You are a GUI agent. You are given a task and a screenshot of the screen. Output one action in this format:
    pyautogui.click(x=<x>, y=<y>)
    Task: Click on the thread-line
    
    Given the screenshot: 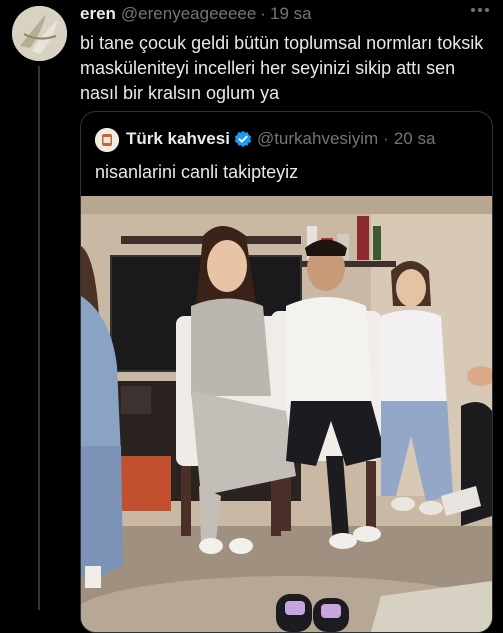 What is the action you would take?
    pyautogui.click(x=39, y=338)
    